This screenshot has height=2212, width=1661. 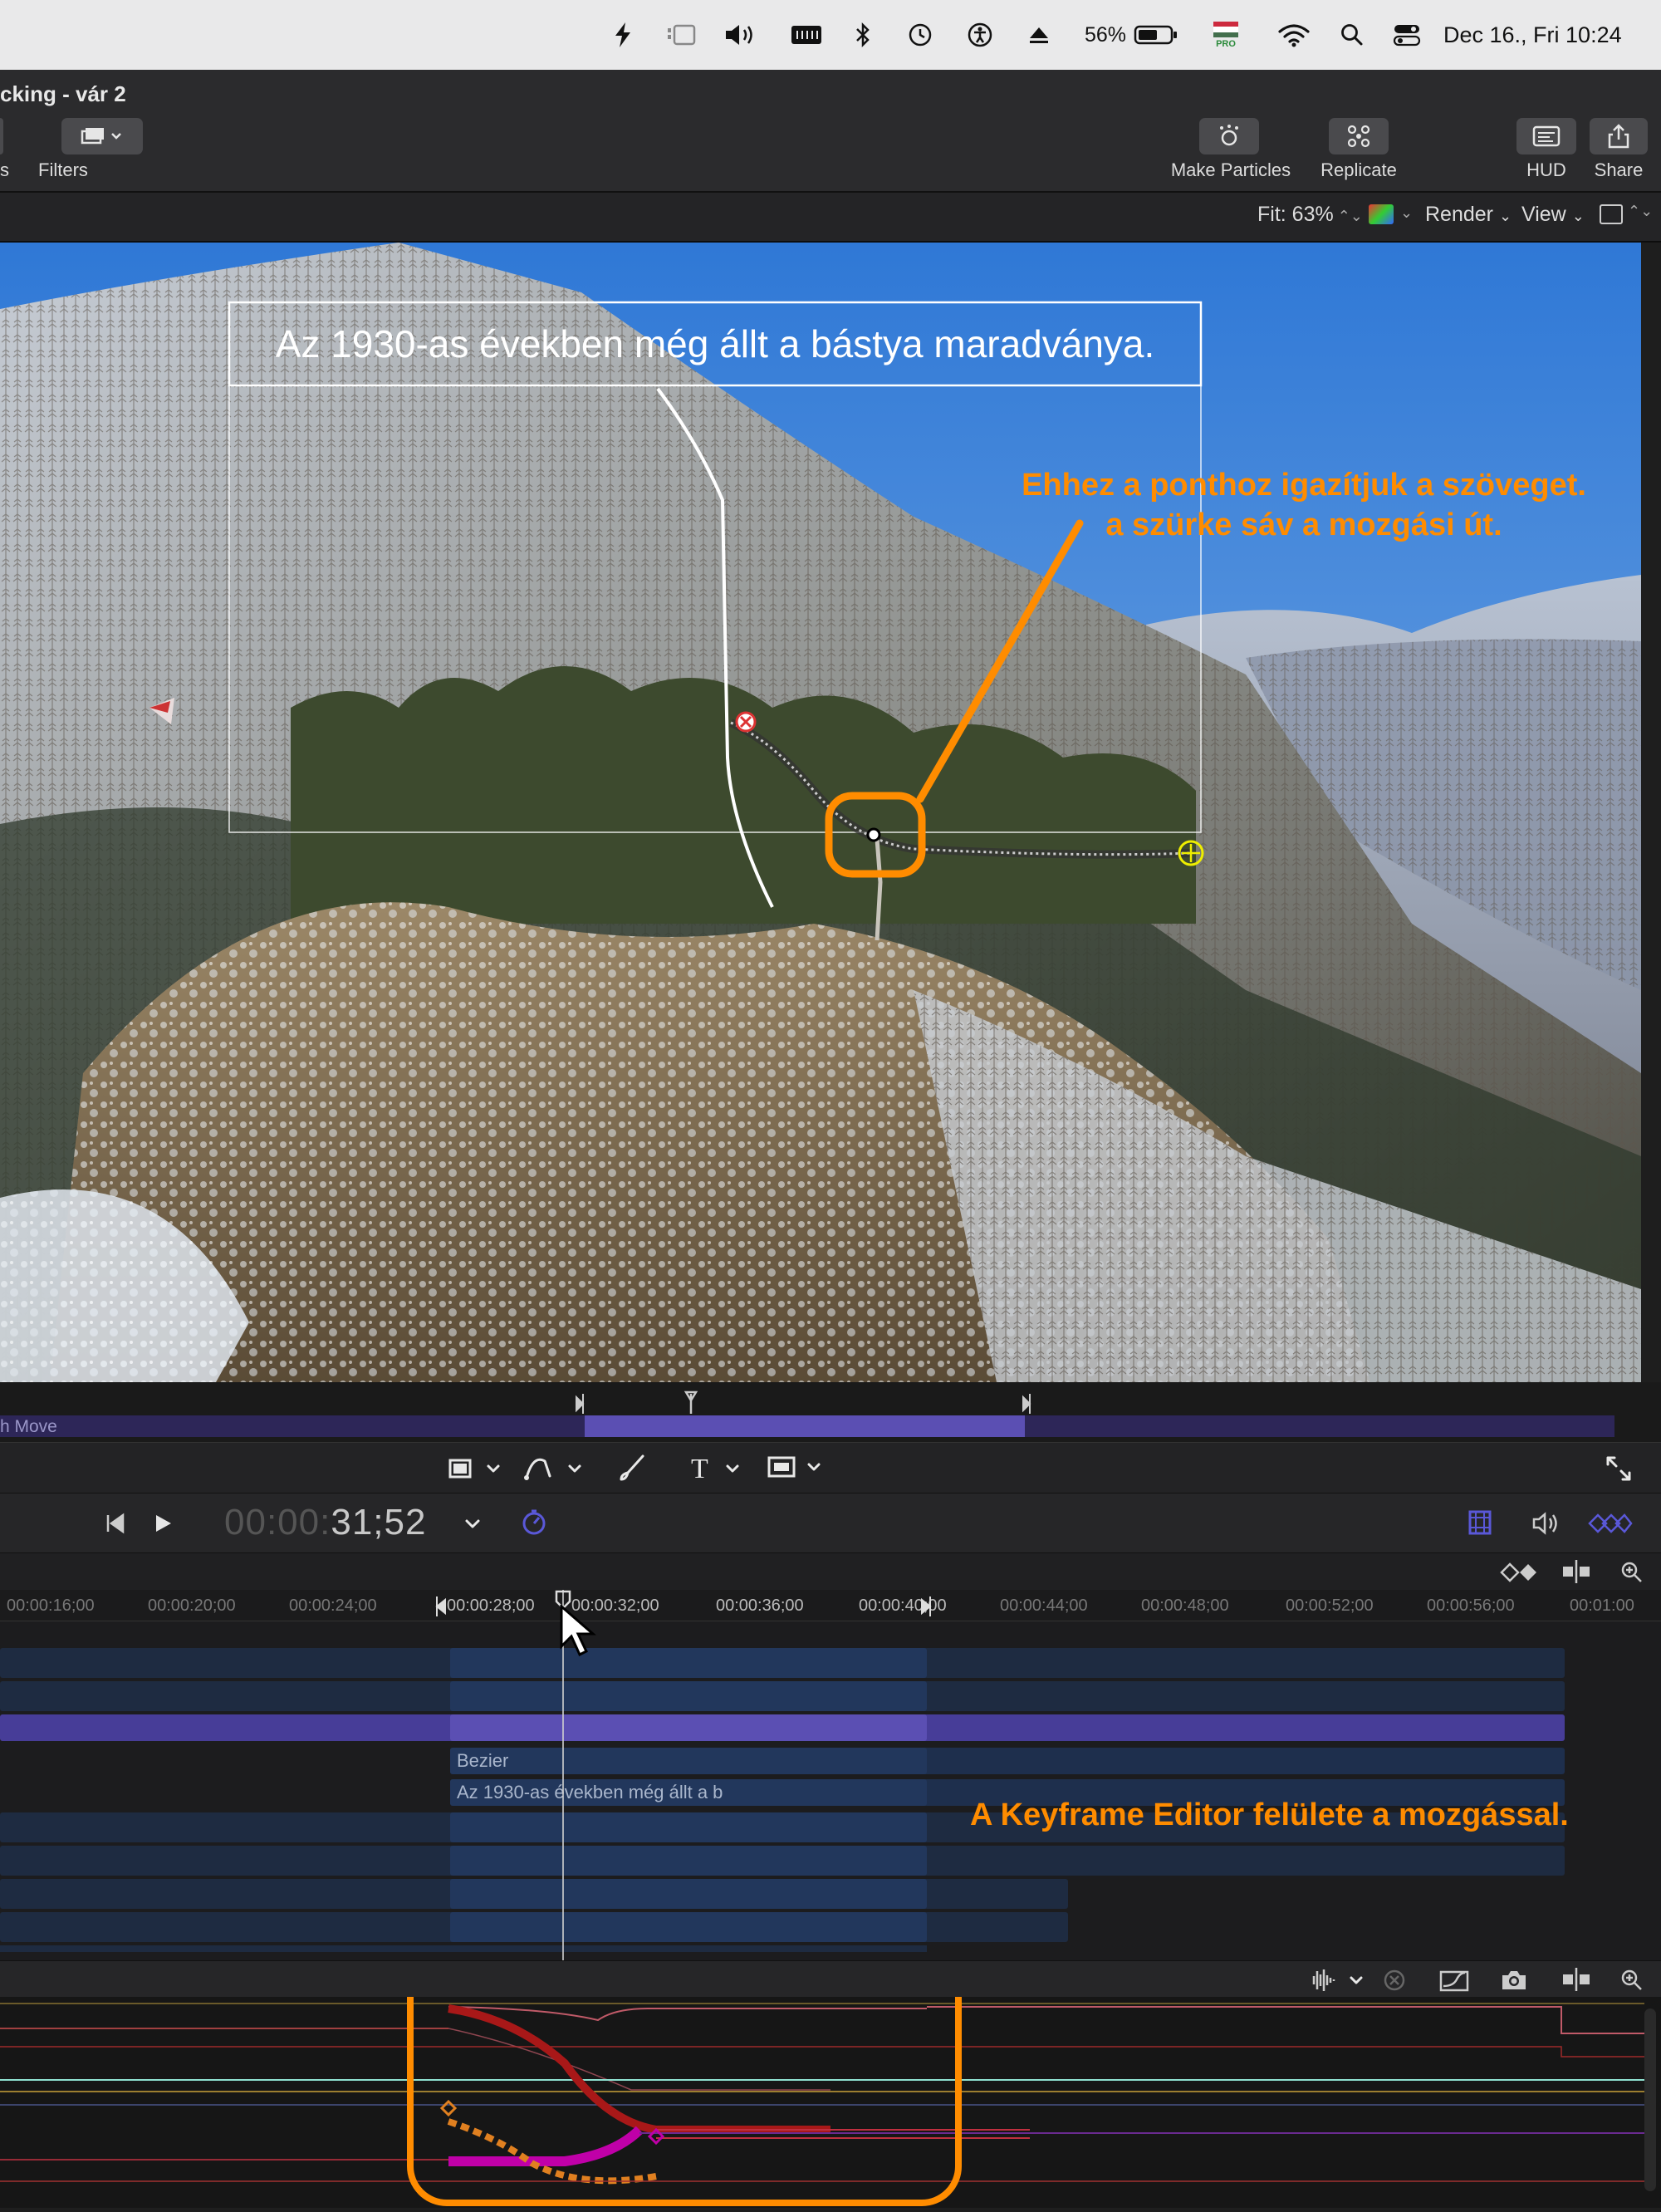 What do you see at coordinates (830, 1571) in the screenshot?
I see `timeline-header` at bounding box center [830, 1571].